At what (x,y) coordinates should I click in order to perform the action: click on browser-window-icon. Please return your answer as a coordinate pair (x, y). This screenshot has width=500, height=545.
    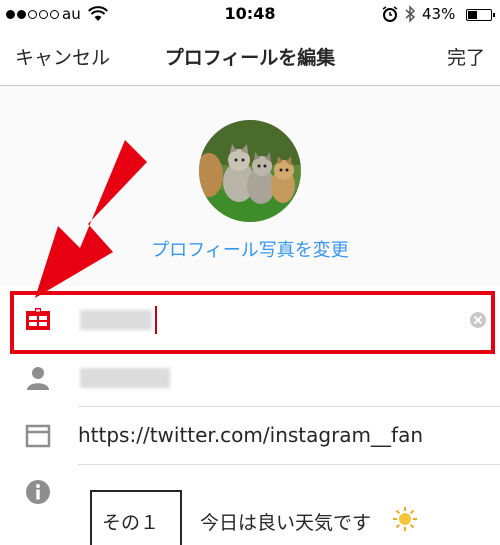
    Looking at the image, I should click on (38, 436).